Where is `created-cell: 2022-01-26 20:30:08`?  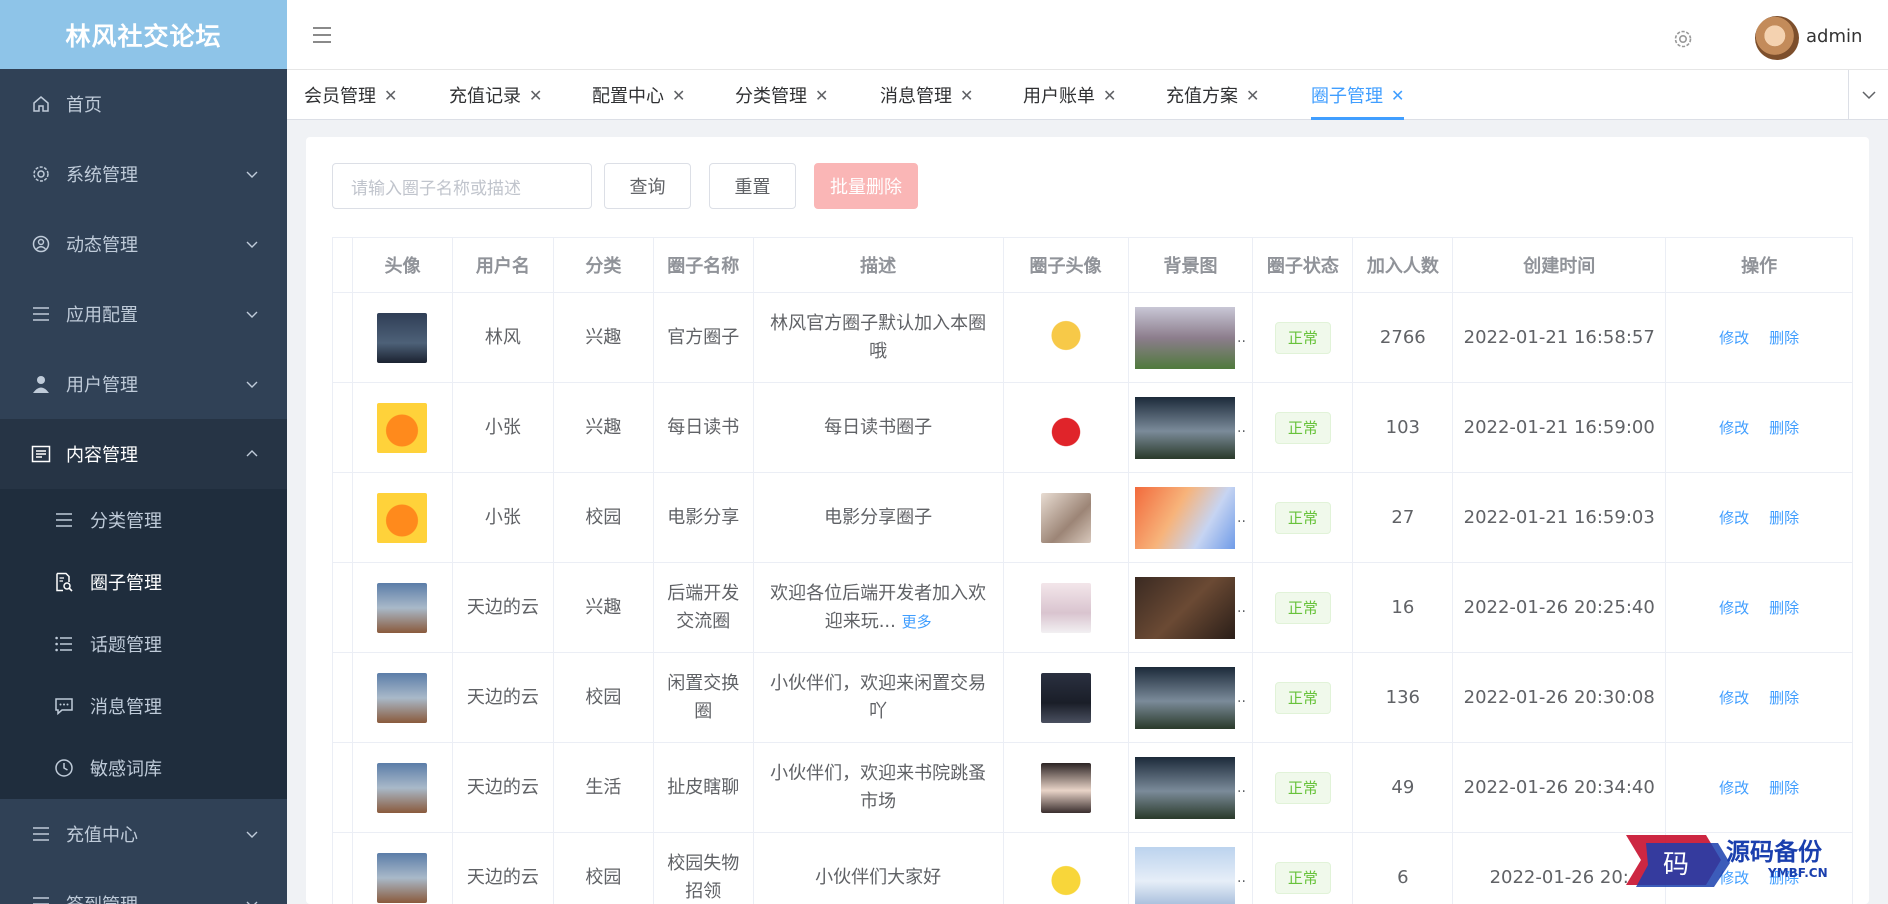
created-cell: 2022-01-26 20:30:08 is located at coordinates (1560, 697).